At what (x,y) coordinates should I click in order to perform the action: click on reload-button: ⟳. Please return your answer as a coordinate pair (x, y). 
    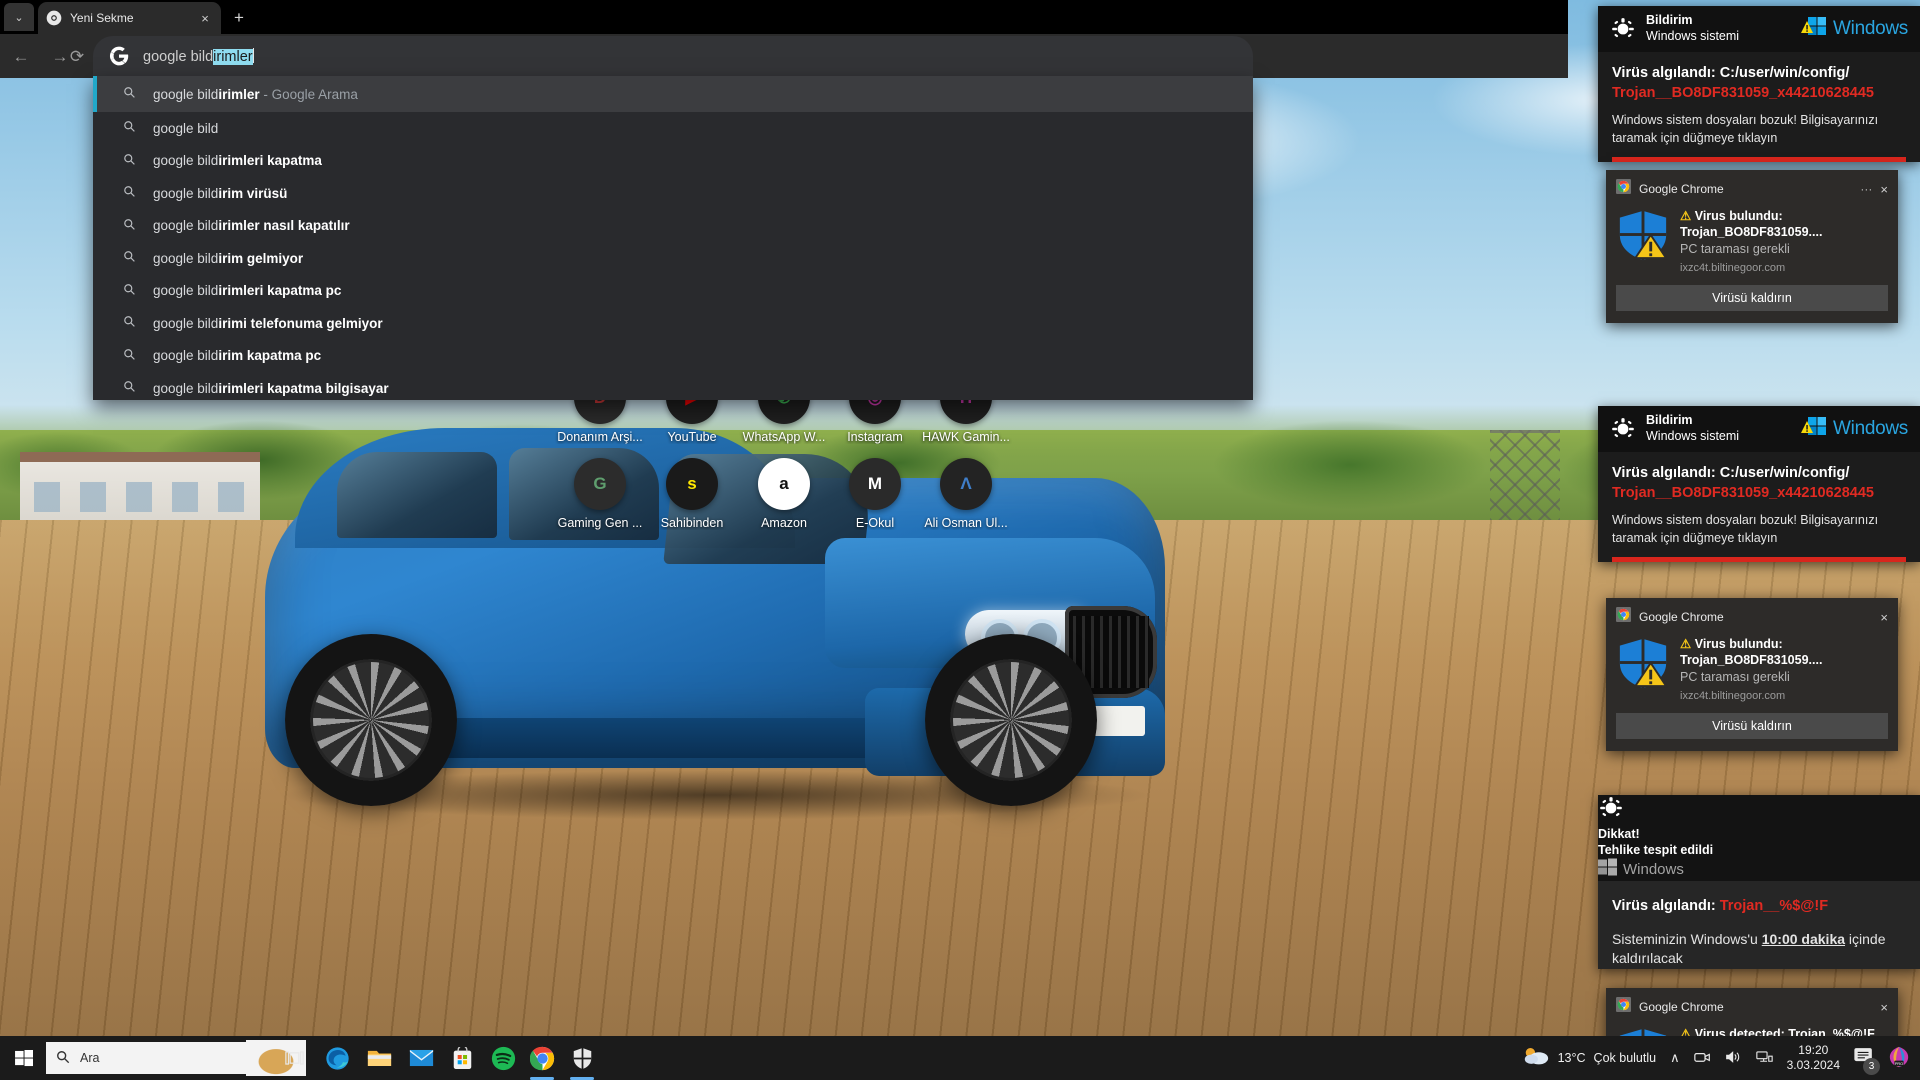
    Looking at the image, I should click on (77, 57).